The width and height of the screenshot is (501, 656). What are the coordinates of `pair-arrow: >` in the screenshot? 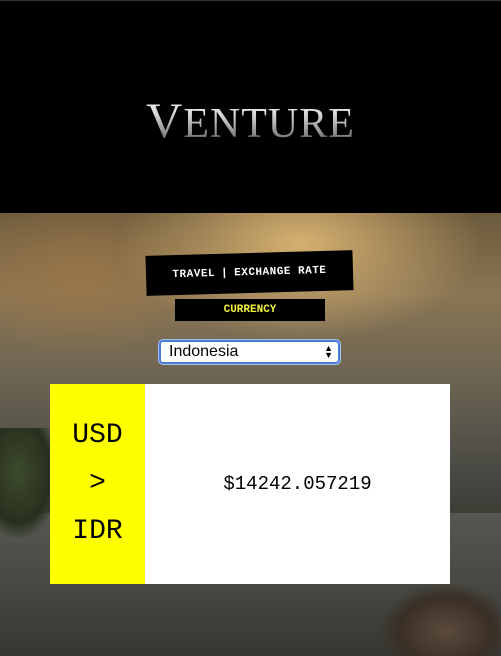 It's located at (97, 483).